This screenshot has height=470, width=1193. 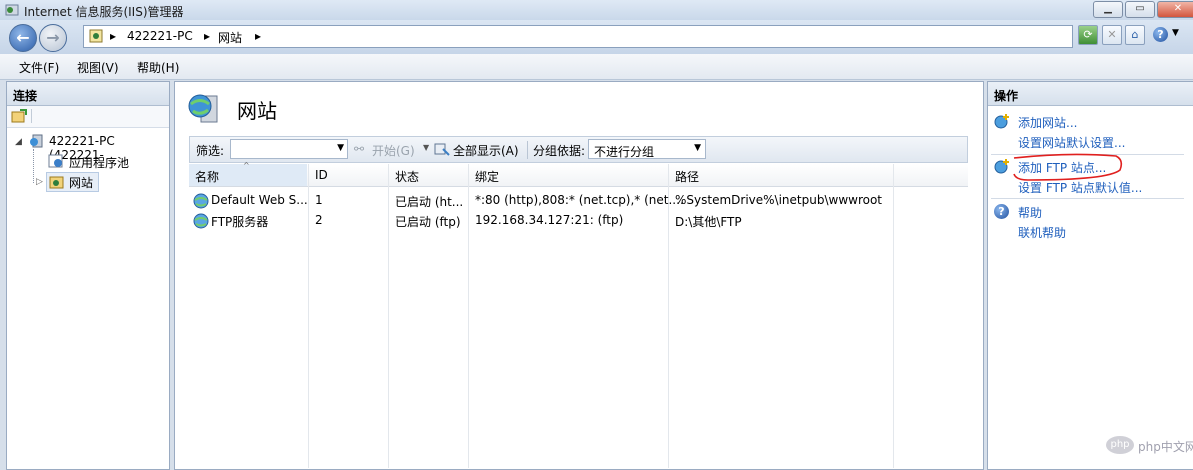 I want to click on menu-file: 文件(F), so click(x=39, y=67).